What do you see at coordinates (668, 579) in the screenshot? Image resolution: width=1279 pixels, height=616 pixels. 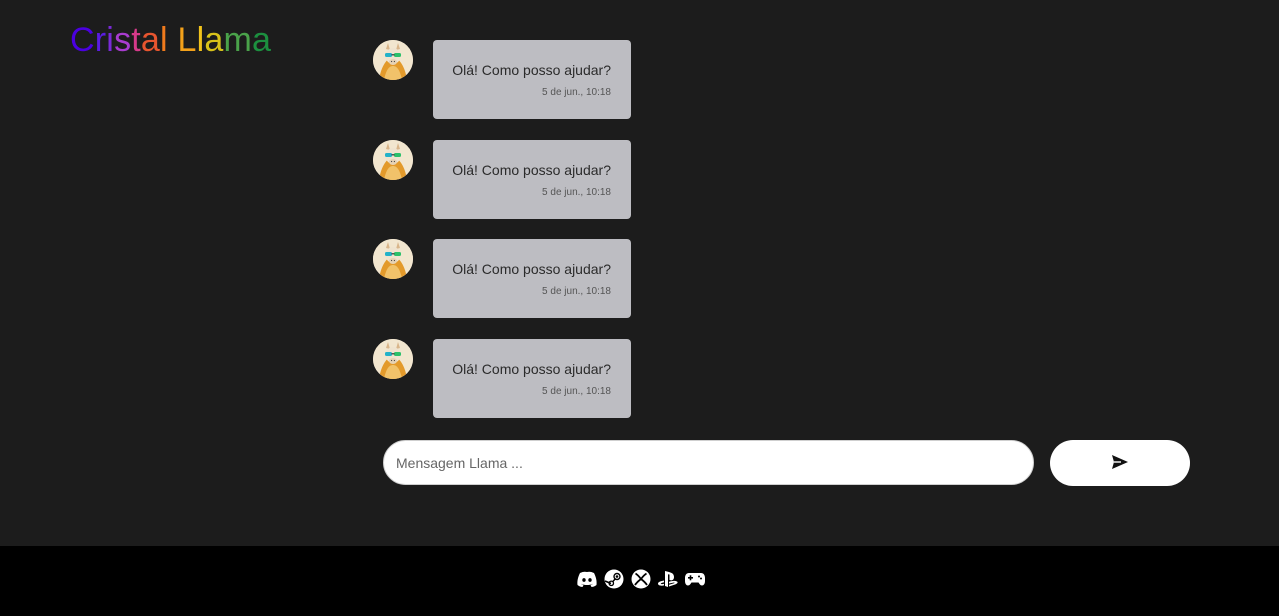 I see `playstation-icon` at bounding box center [668, 579].